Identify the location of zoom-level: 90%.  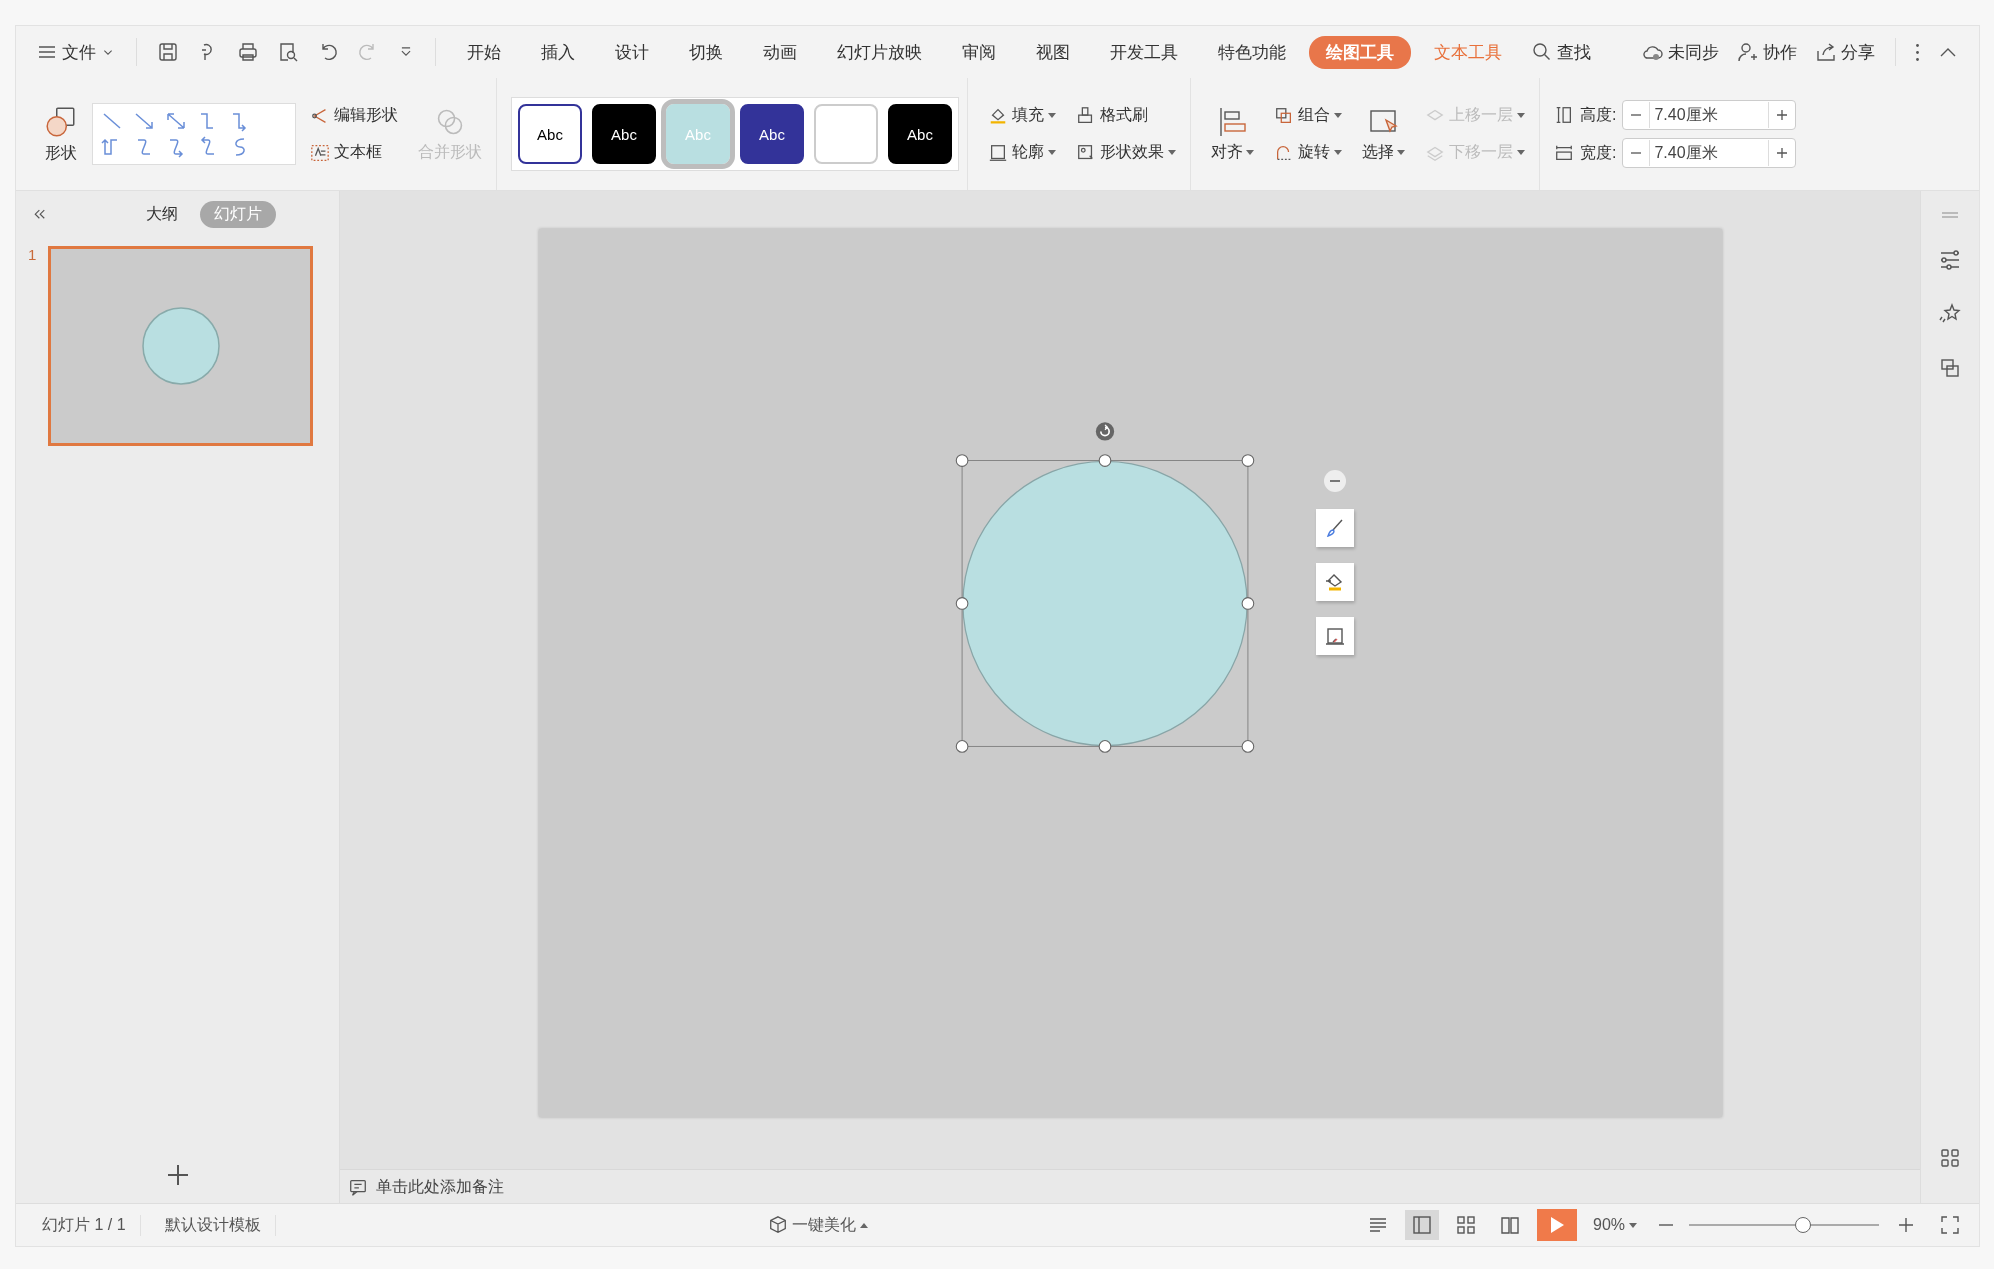
(1615, 1225).